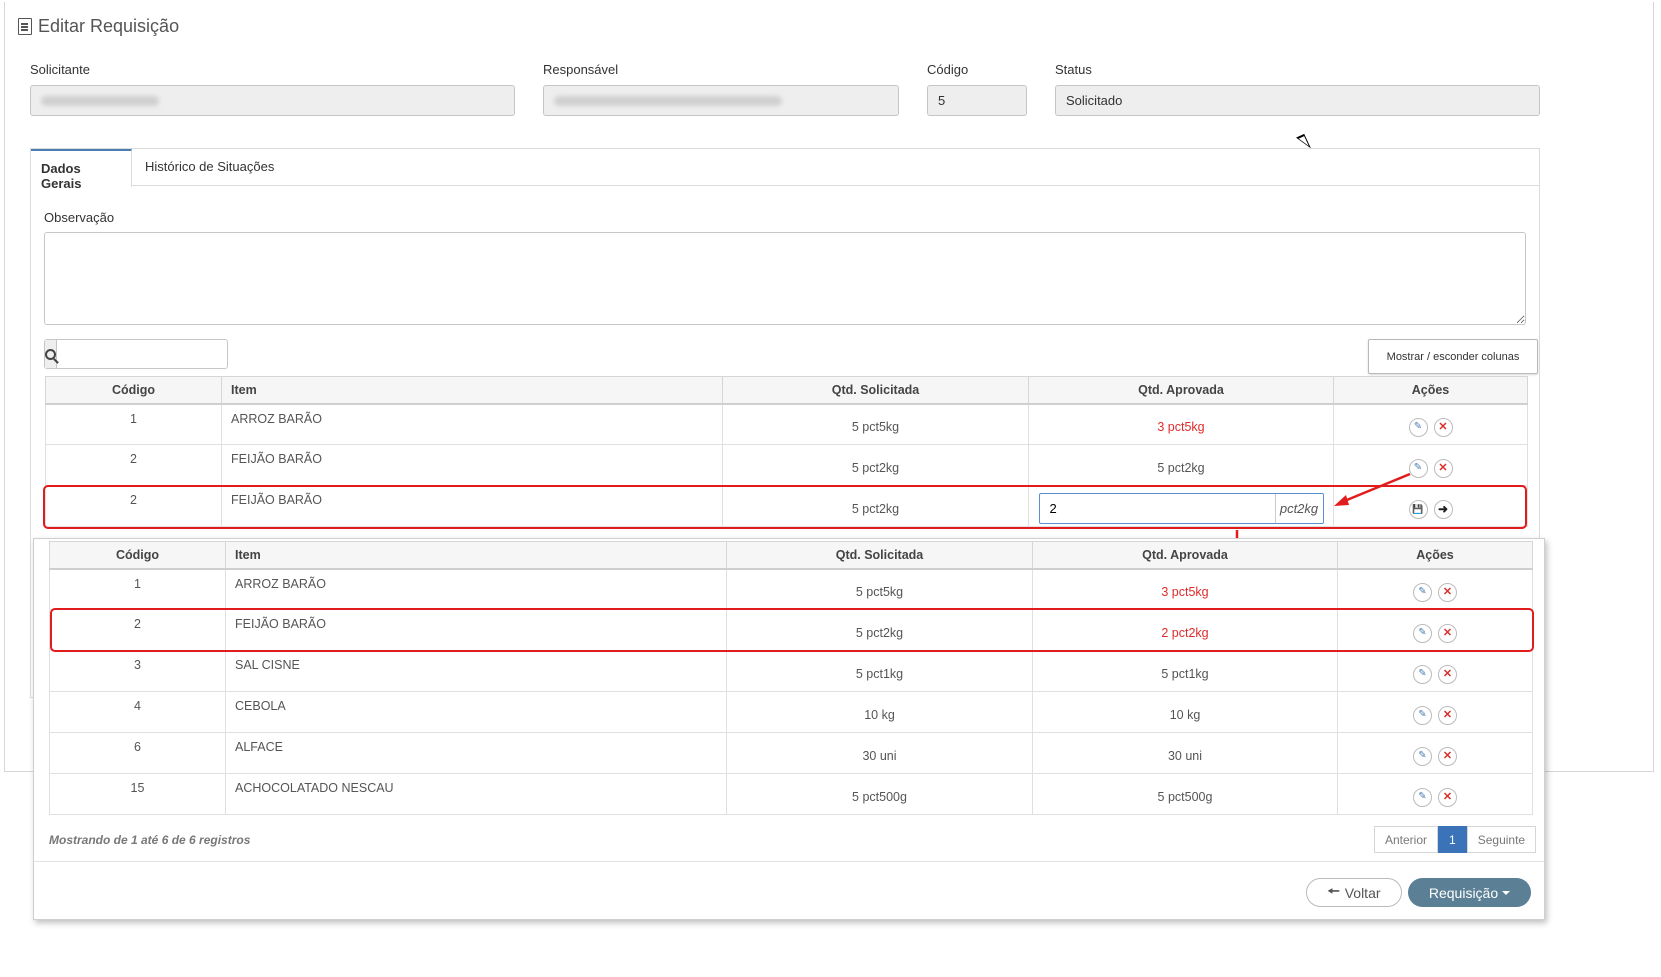 The height and width of the screenshot is (977, 1661). Describe the element at coordinates (1185, 753) in the screenshot. I see `cell-qtd-aprovada: 30 uni` at that location.